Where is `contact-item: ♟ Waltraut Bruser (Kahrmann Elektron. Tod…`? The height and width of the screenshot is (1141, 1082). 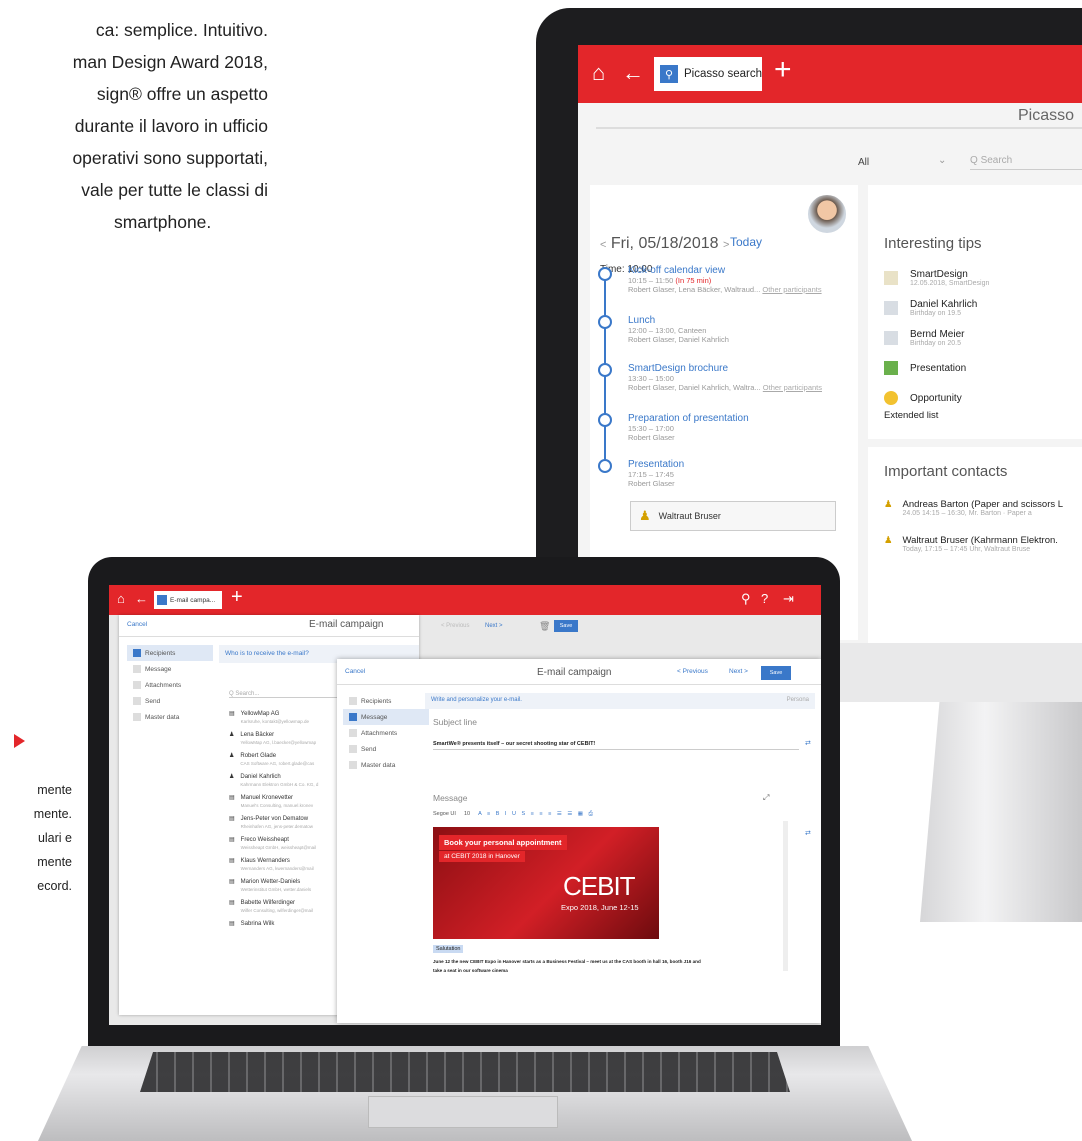 contact-item: ♟ Waltraut Bruser (Kahrmann Elektron. Tod… is located at coordinates (983, 544).